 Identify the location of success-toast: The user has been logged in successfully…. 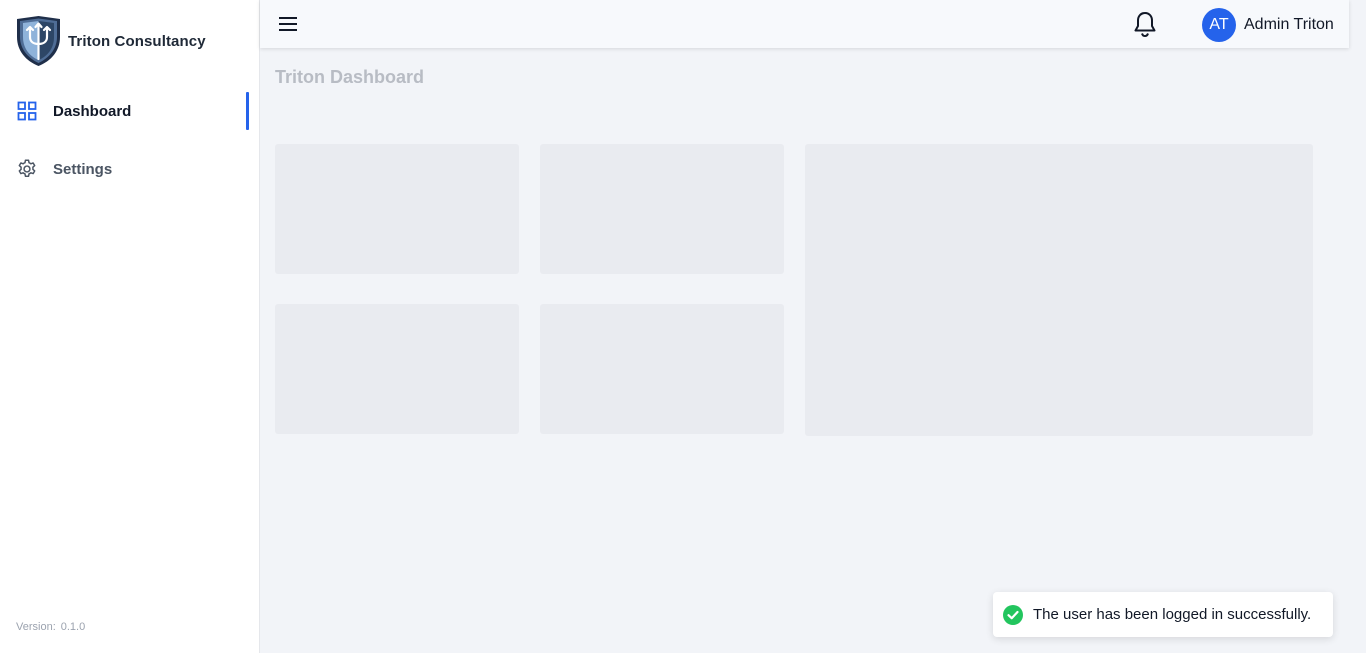
(1163, 614).